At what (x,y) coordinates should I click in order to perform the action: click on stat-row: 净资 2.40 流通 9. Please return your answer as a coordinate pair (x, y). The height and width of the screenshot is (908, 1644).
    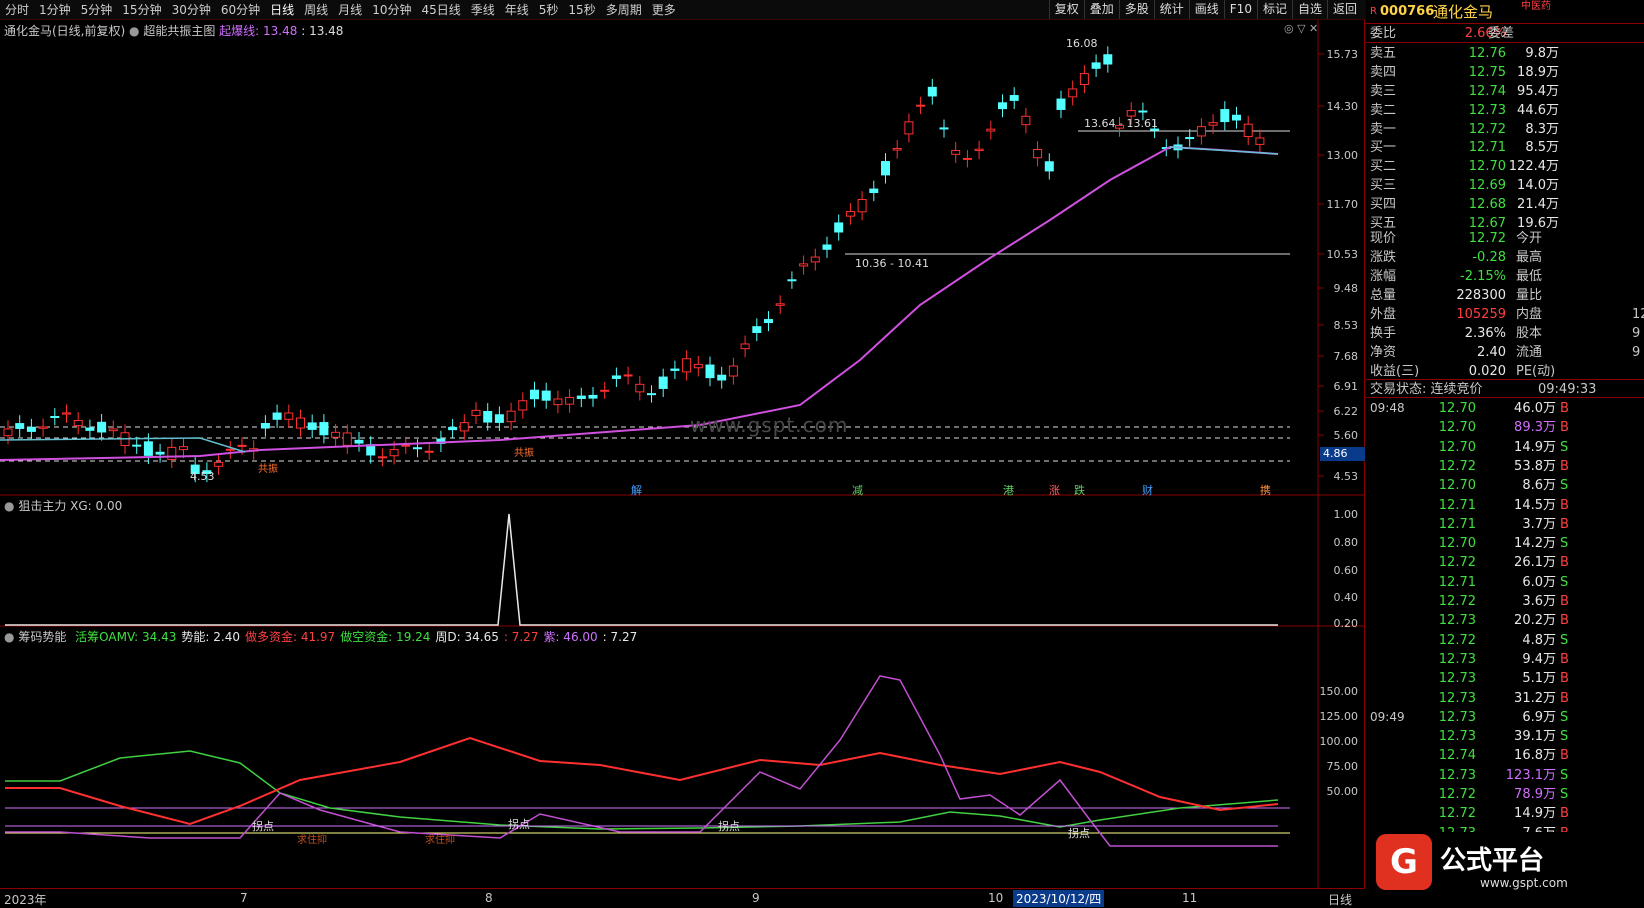
    Looking at the image, I should click on (1505, 352).